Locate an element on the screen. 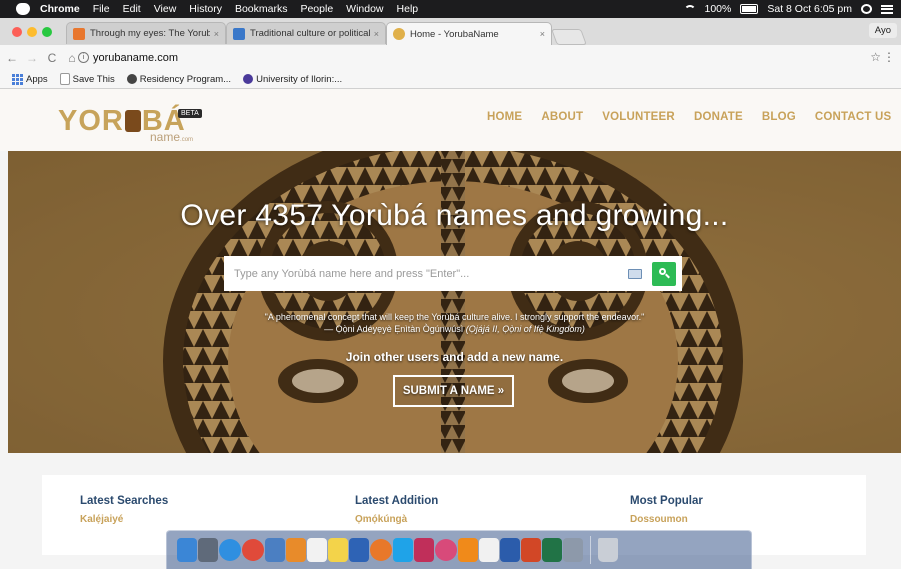 This screenshot has height=569, width=901. menu-help: Help is located at coordinates (408, 9).